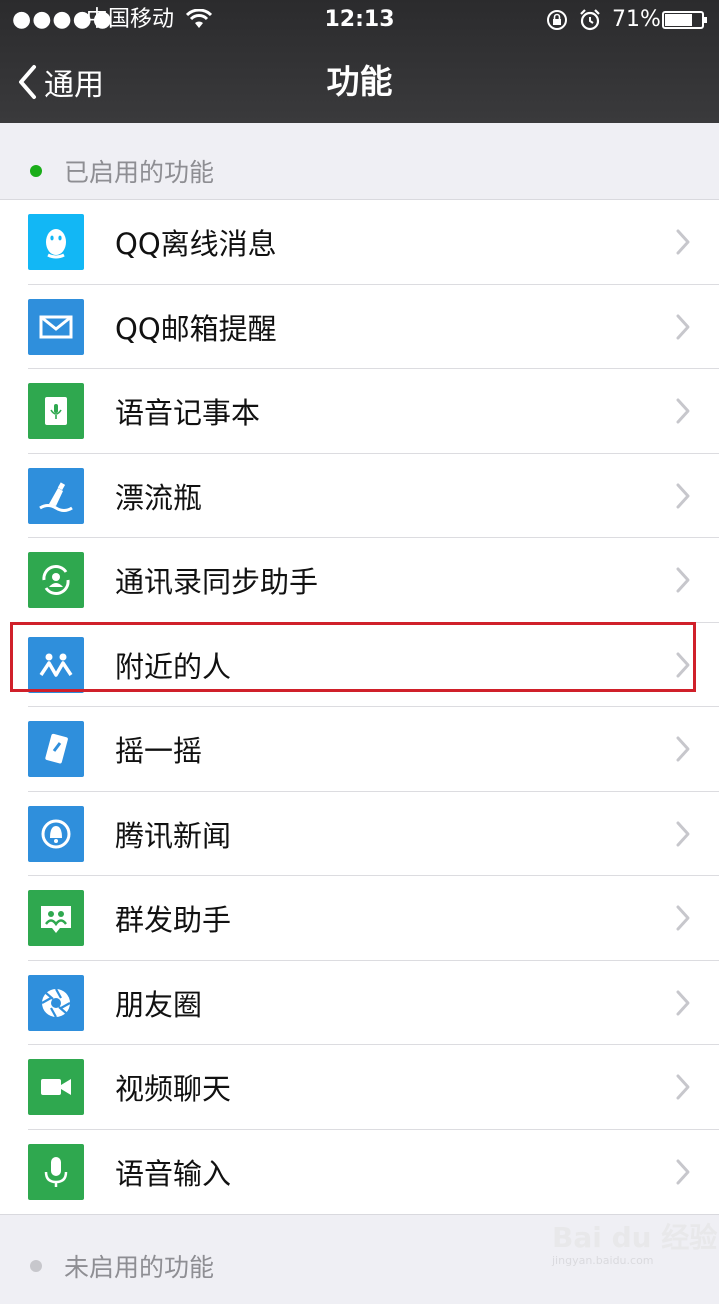  Describe the element at coordinates (56, 495) in the screenshot. I see `drift-bottle-icon` at that location.